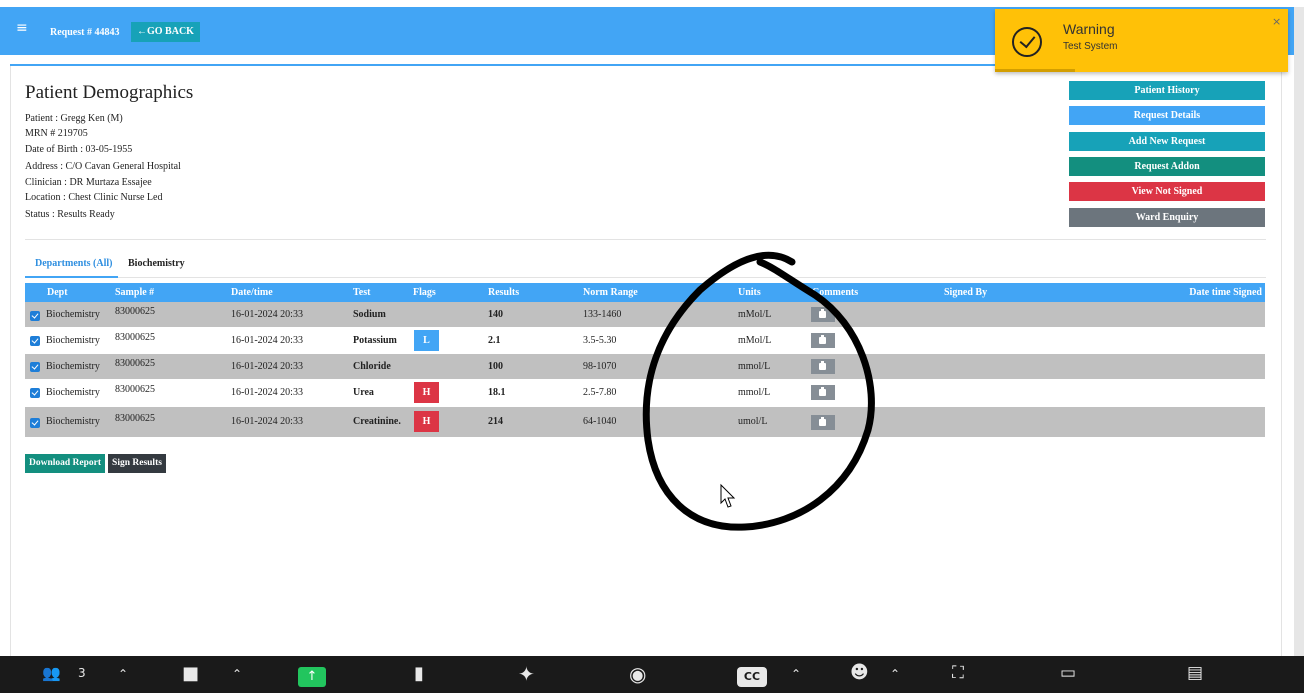  What do you see at coordinates (65, 463) in the screenshot?
I see `download-report-button: Download Report` at bounding box center [65, 463].